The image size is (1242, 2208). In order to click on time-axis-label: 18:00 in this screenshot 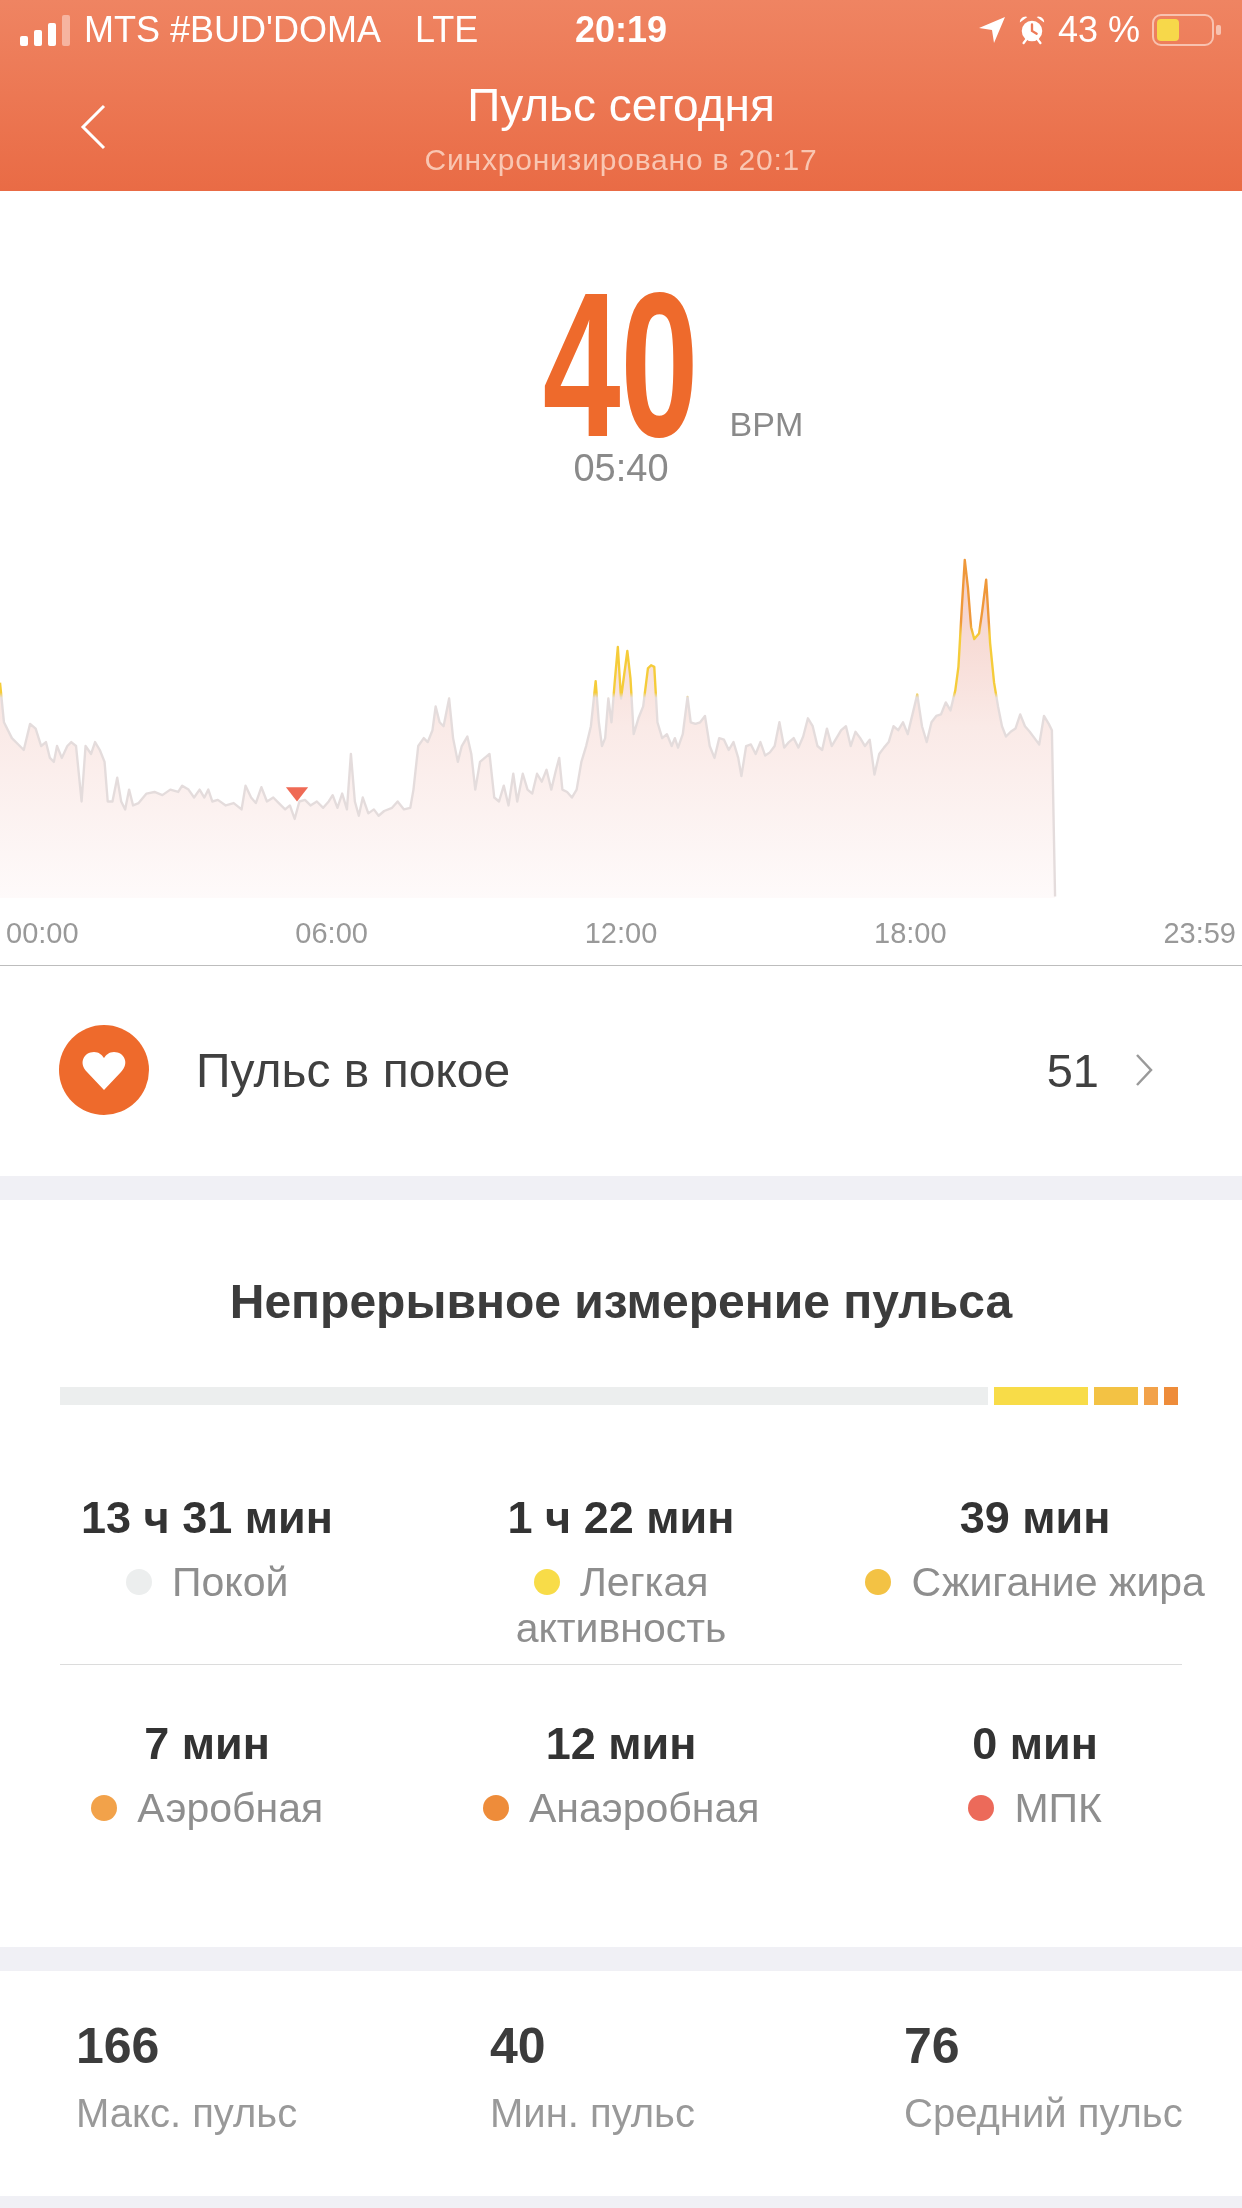, I will do `click(910, 932)`.